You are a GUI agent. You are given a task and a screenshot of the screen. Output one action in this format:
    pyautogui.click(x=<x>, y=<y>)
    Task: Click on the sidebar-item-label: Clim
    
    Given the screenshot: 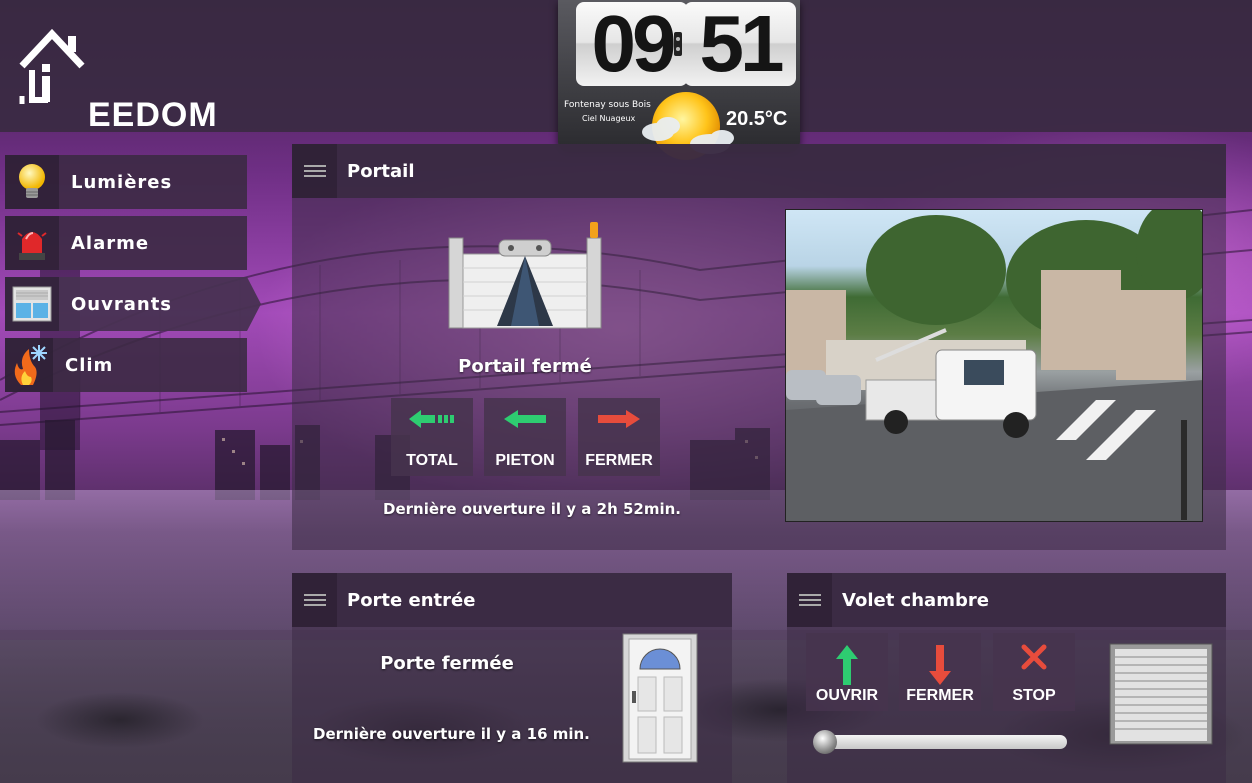 What is the action you would take?
    pyautogui.click(x=89, y=365)
    